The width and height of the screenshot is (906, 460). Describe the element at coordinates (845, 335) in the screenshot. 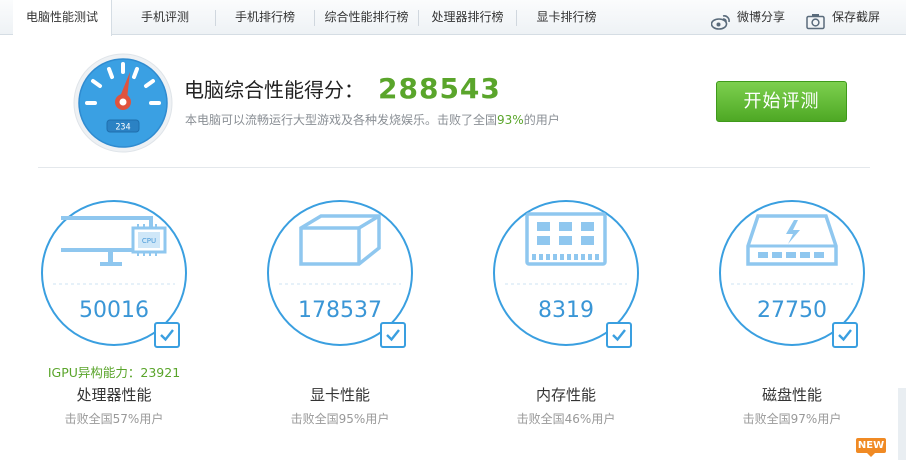

I see `disk-check-icon` at that location.